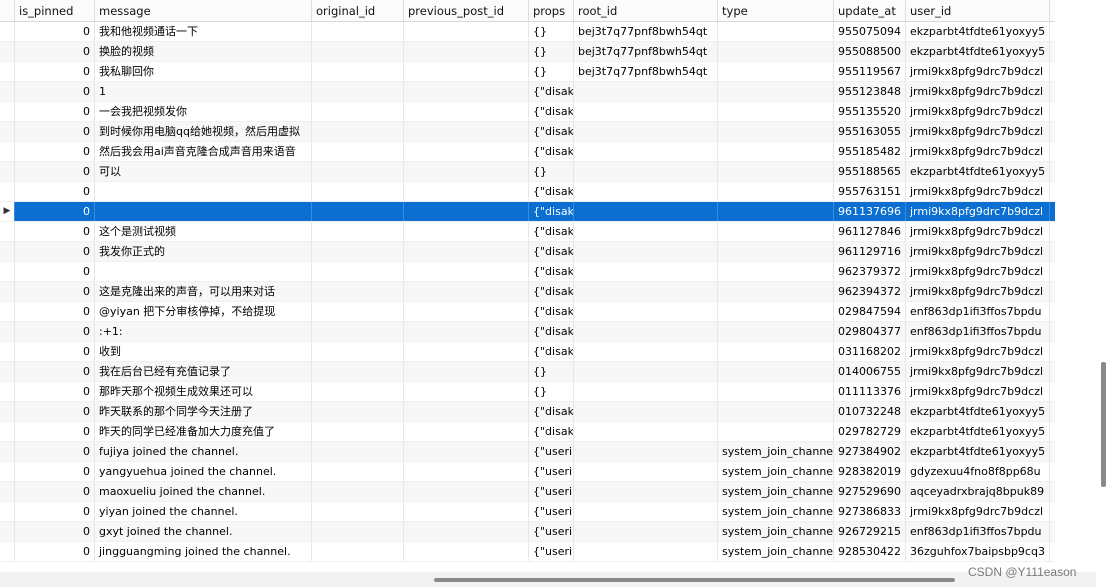  I want to click on cell-update-at: 029782729, so click(870, 431).